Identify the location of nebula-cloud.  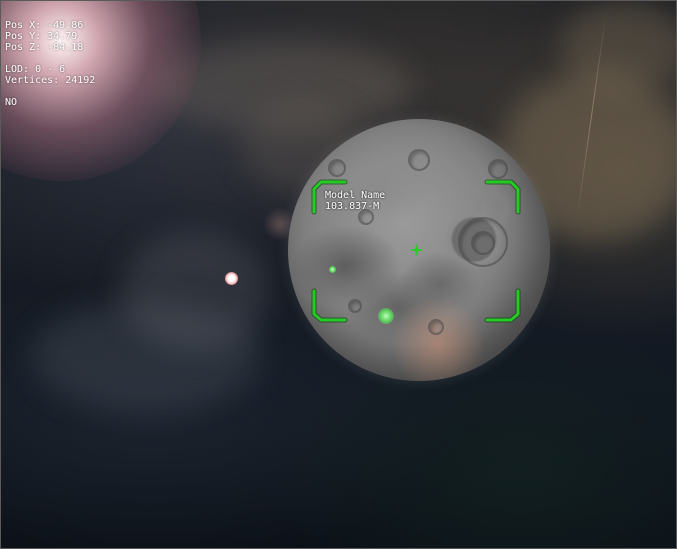
(146, 356).